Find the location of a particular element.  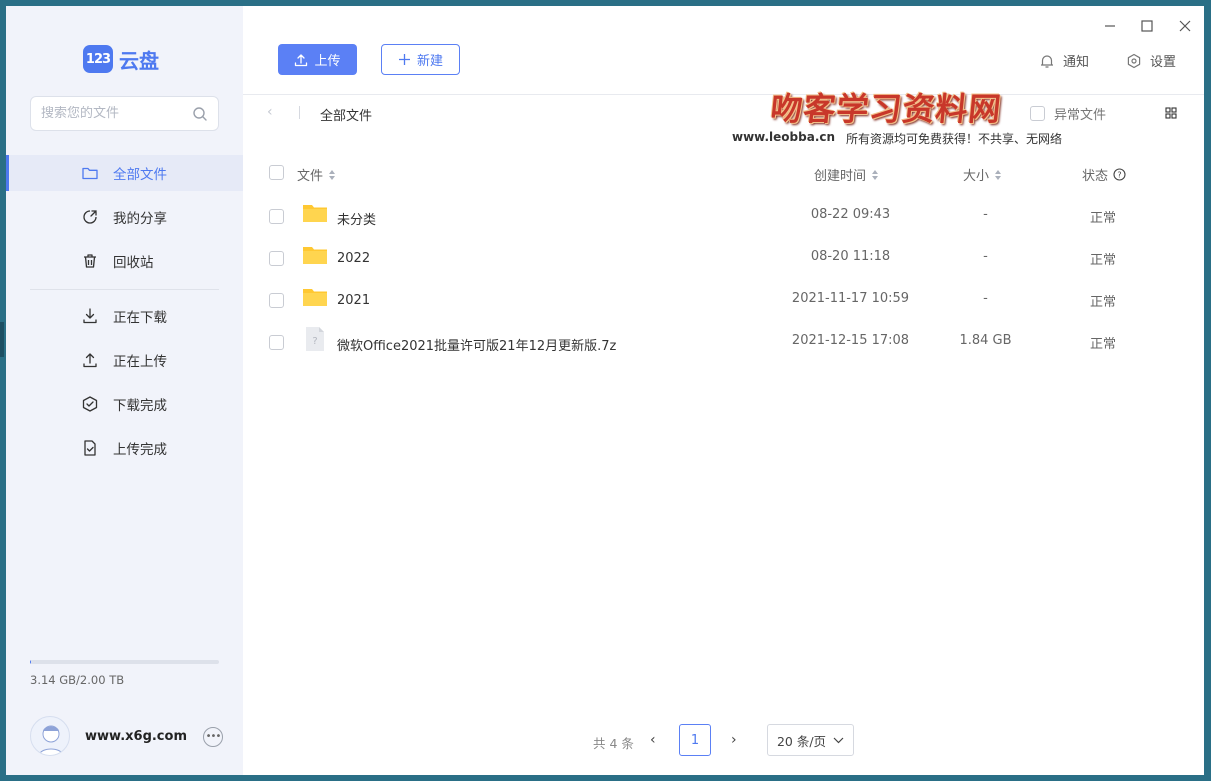

created-time: 08-20 11:18 is located at coordinates (850, 256).